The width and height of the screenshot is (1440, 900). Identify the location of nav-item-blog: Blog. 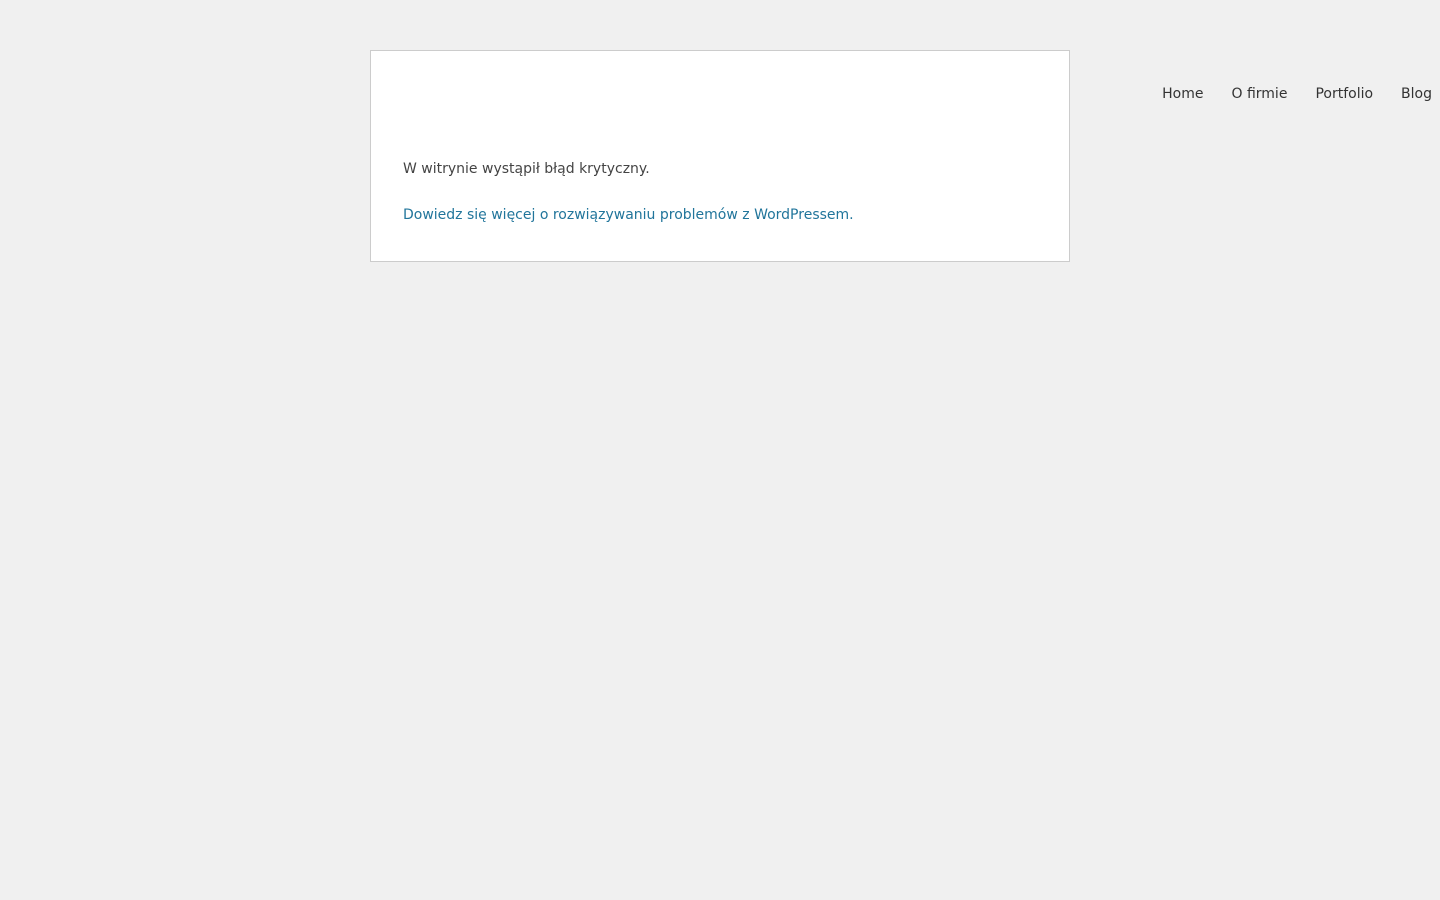
(1416, 94).